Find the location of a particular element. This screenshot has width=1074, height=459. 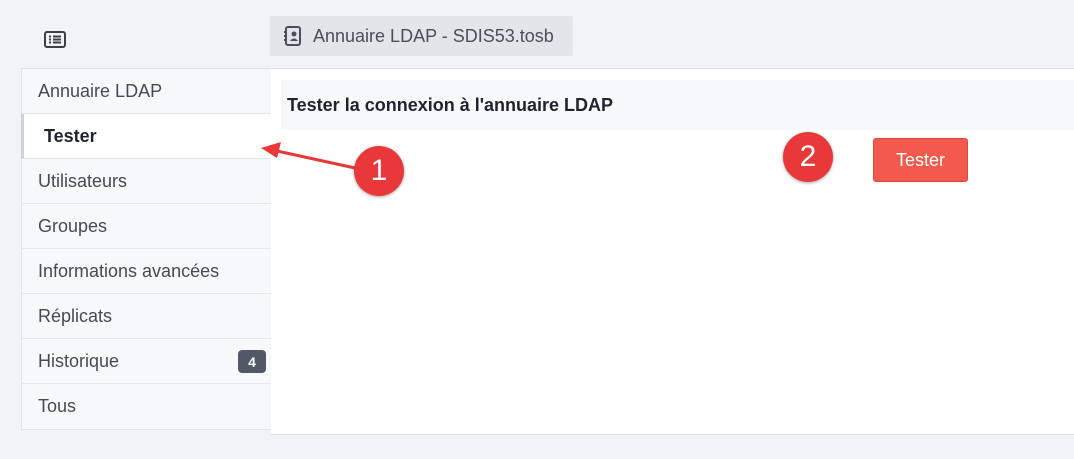

sidebar-item-annuaire-ldap: Annuaire LDAP is located at coordinates (147, 91).